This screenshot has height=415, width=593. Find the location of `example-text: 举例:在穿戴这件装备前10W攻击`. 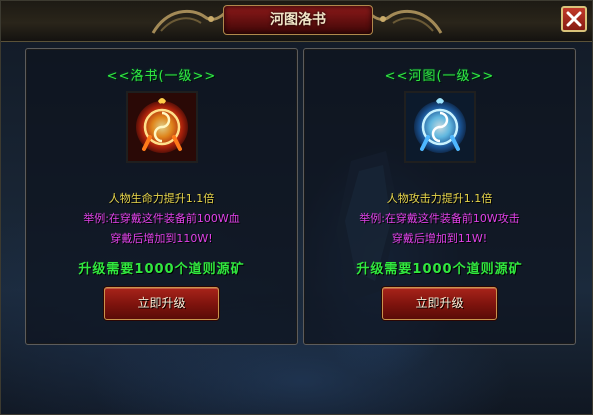

example-text: 举例:在穿戴这件装备前10W攻击 is located at coordinates (439, 218).